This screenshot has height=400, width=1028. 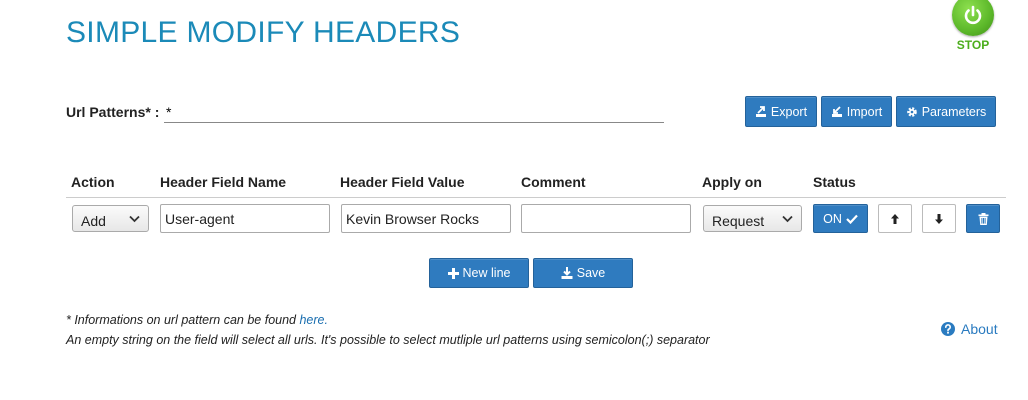 I want to click on power-icon, so click(x=973, y=15).